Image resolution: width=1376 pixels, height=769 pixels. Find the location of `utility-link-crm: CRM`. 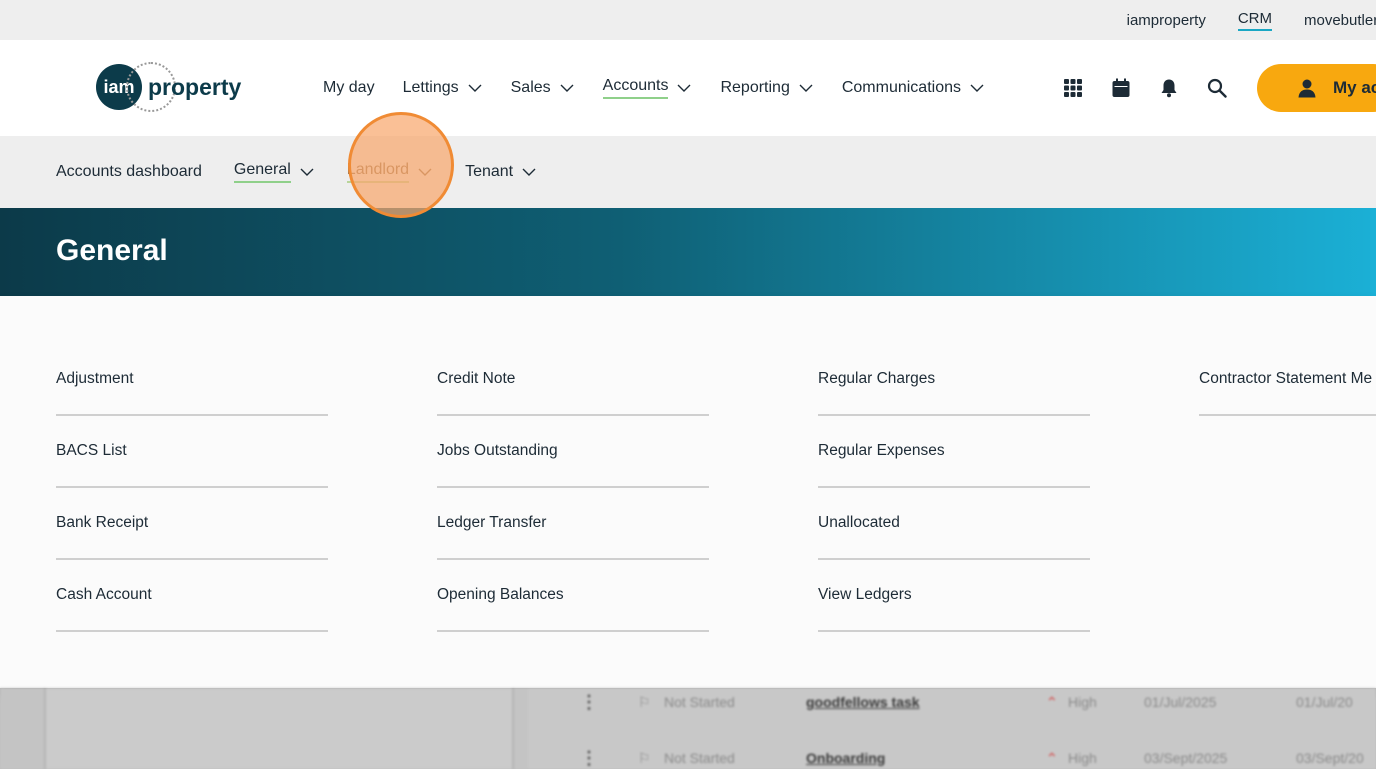

utility-link-crm: CRM is located at coordinates (1254, 20).